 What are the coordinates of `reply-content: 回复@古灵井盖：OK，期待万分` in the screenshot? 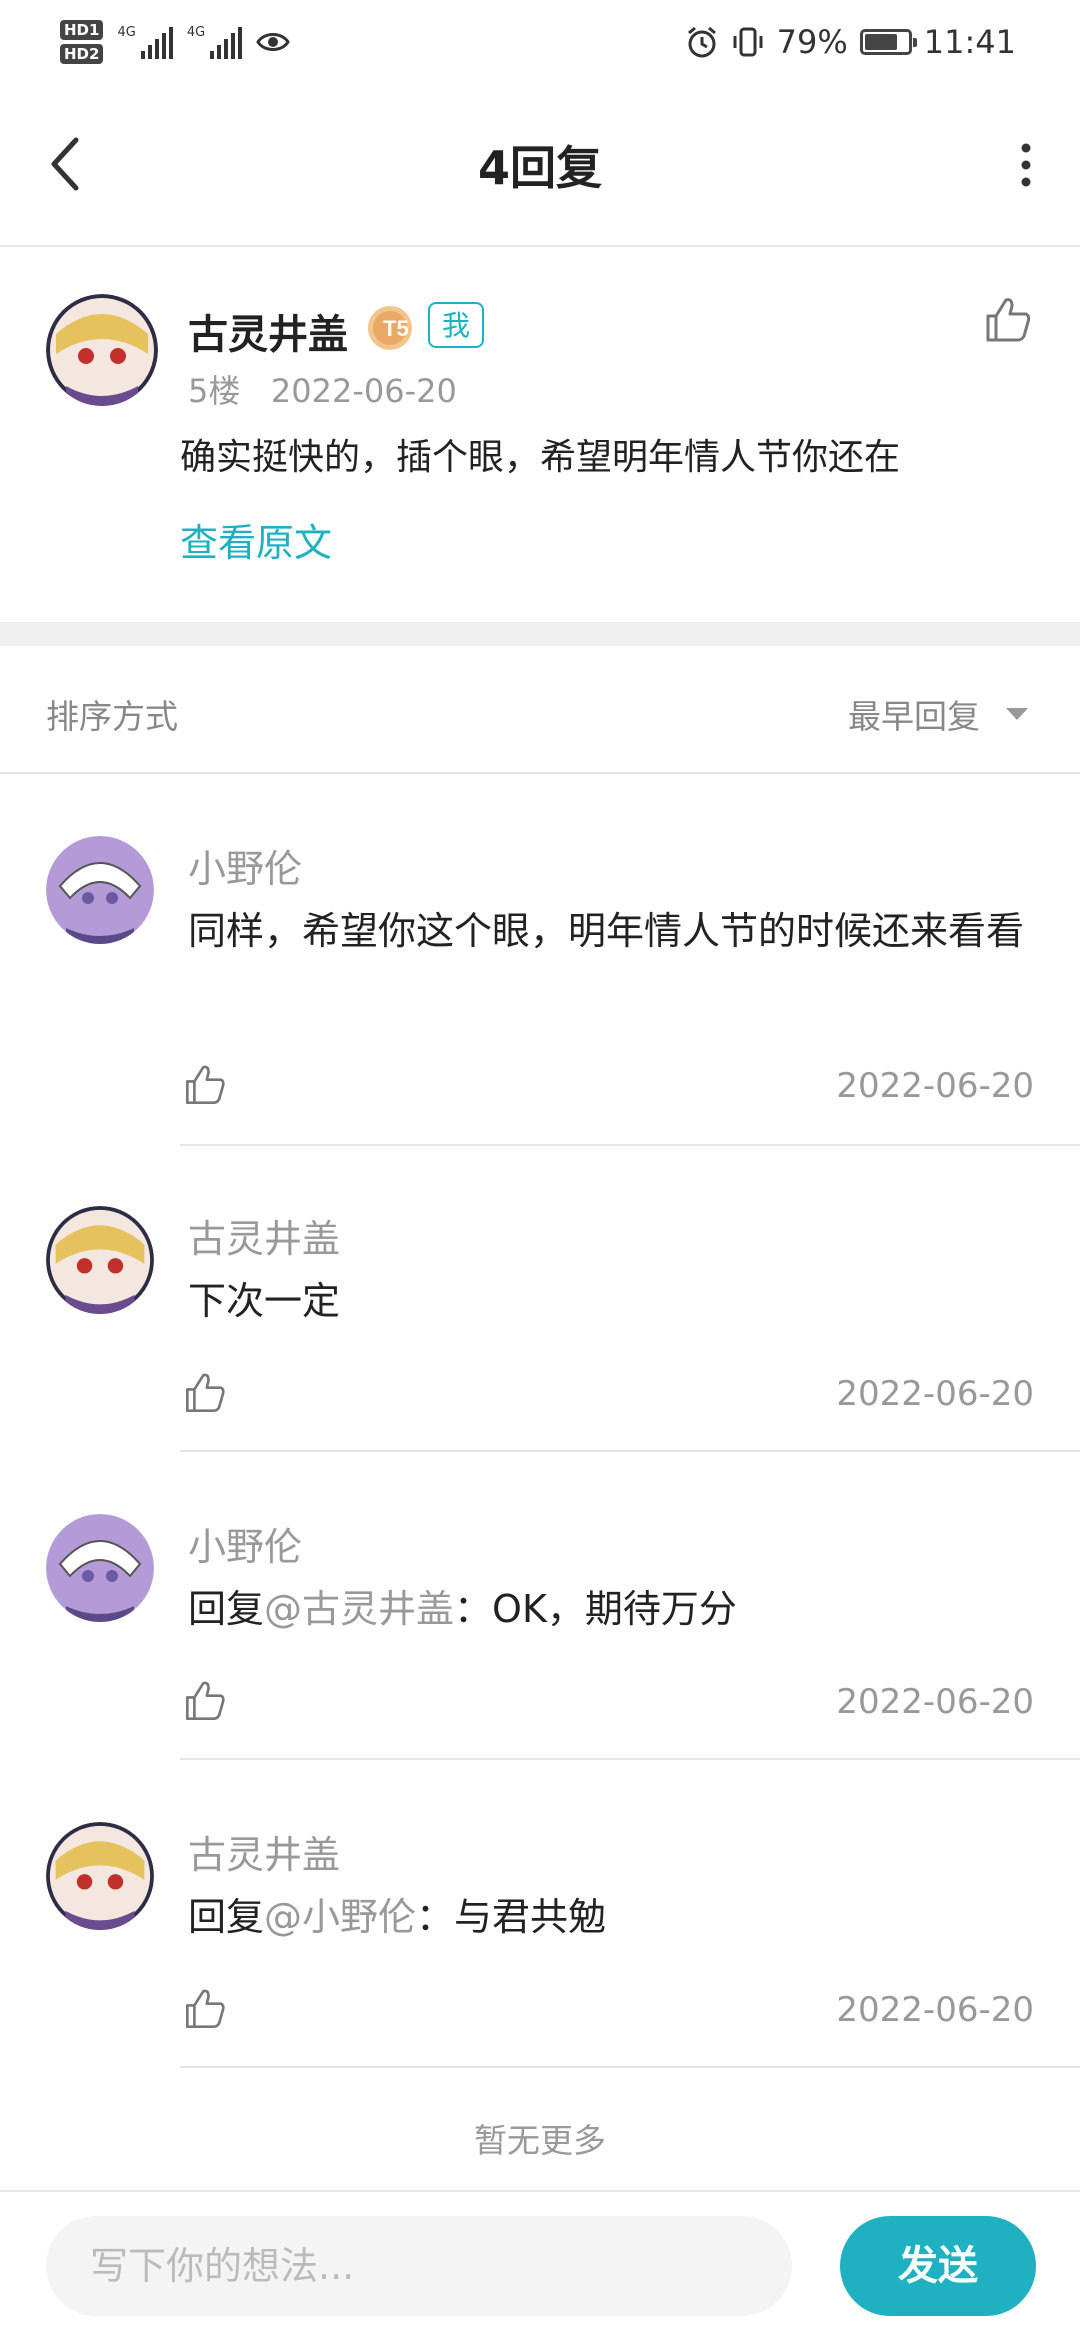 It's located at (613, 1609).